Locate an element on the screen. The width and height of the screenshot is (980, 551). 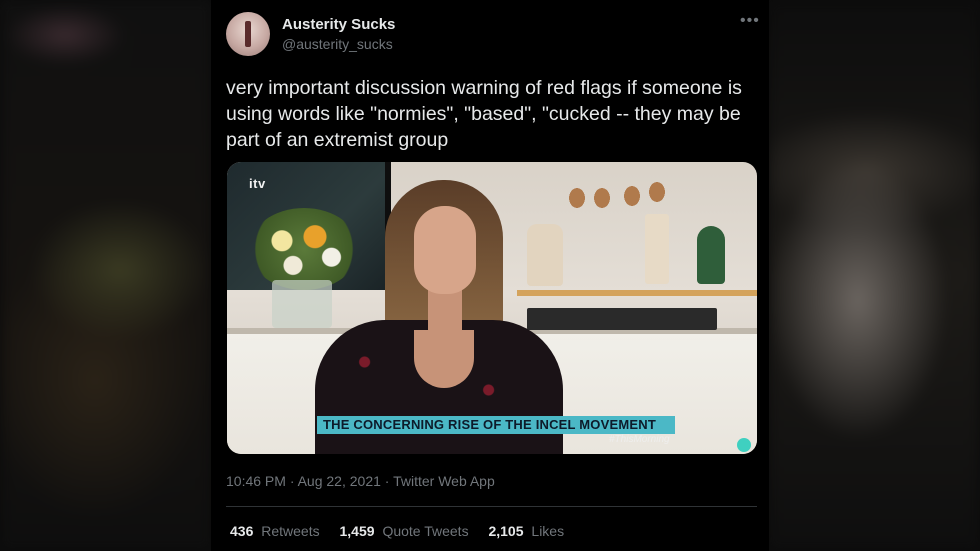
presenter-chest is located at coordinates (444, 359).